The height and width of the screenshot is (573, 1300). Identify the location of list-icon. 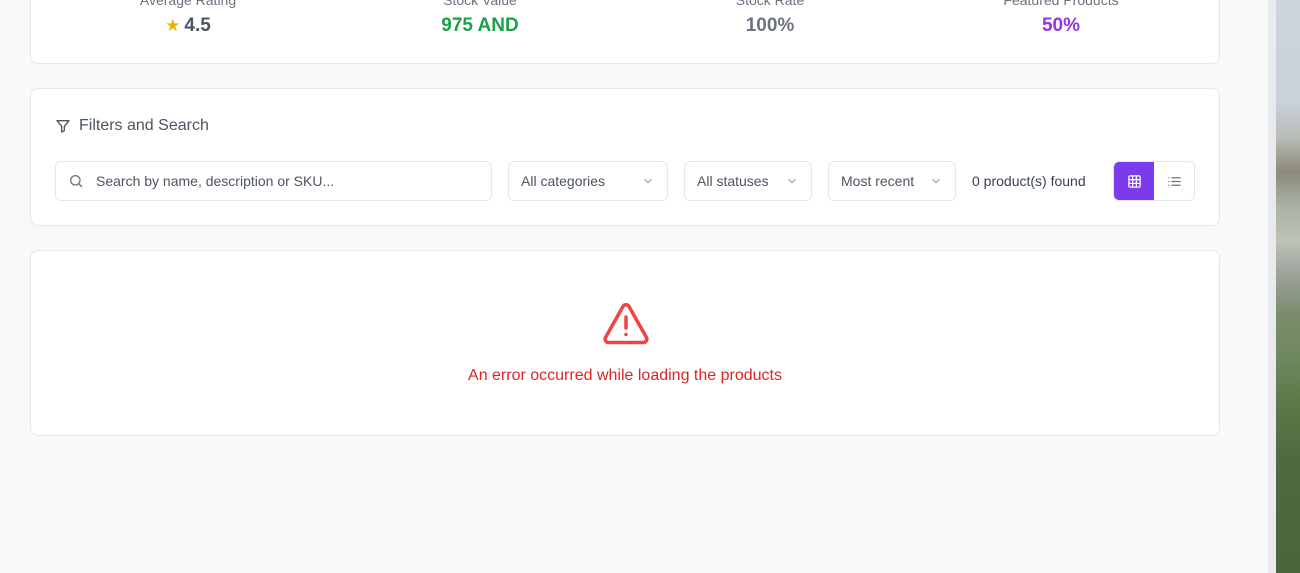
(1174, 181).